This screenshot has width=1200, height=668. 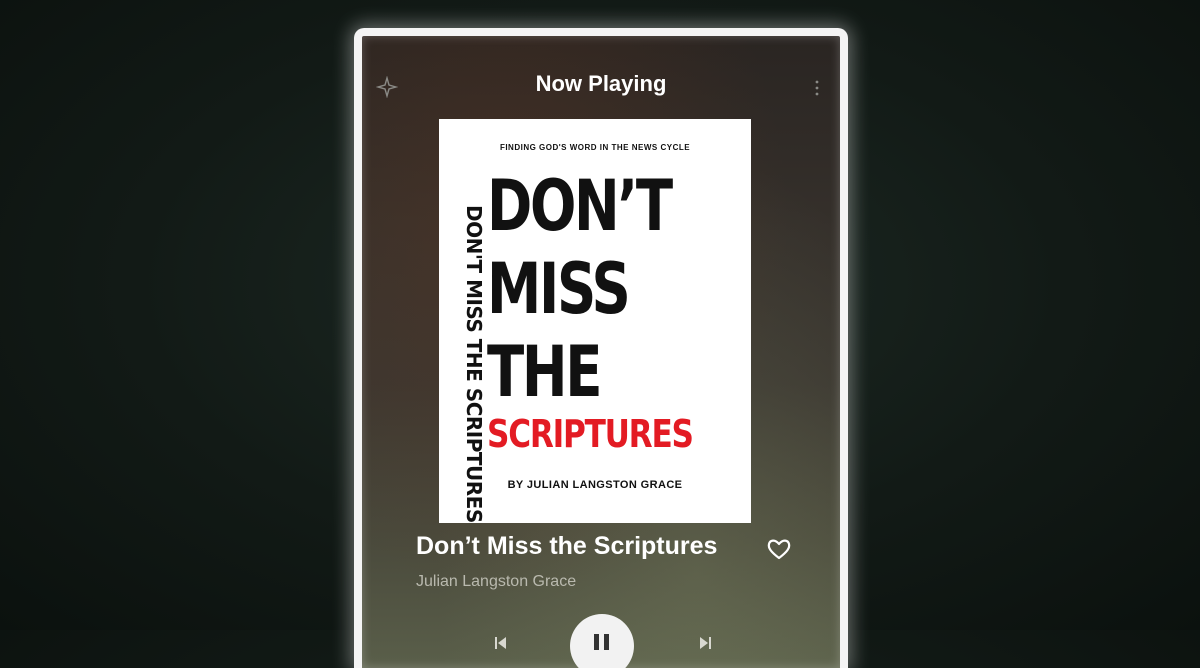 What do you see at coordinates (545, 372) in the screenshot?
I see `cover-title-line-3: THE` at bounding box center [545, 372].